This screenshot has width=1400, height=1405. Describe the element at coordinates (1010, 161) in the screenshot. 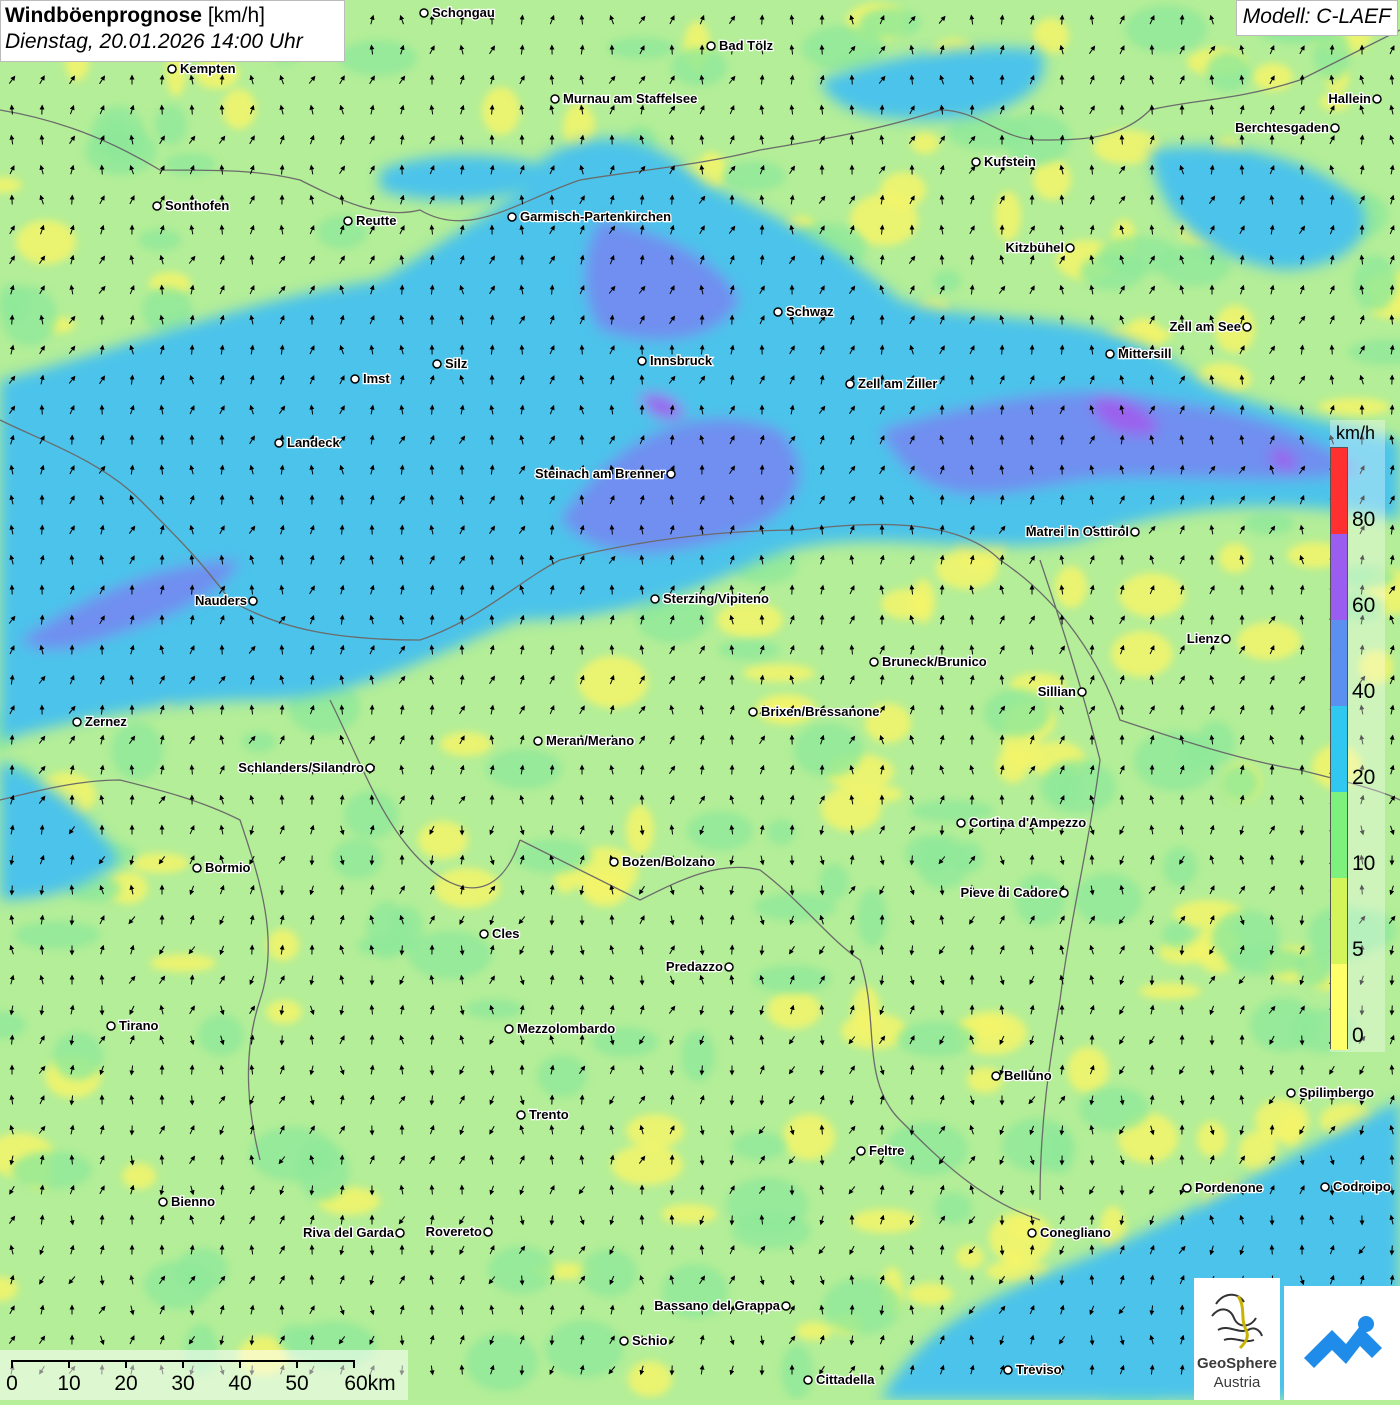

I see `city-label: Kufstein` at that location.